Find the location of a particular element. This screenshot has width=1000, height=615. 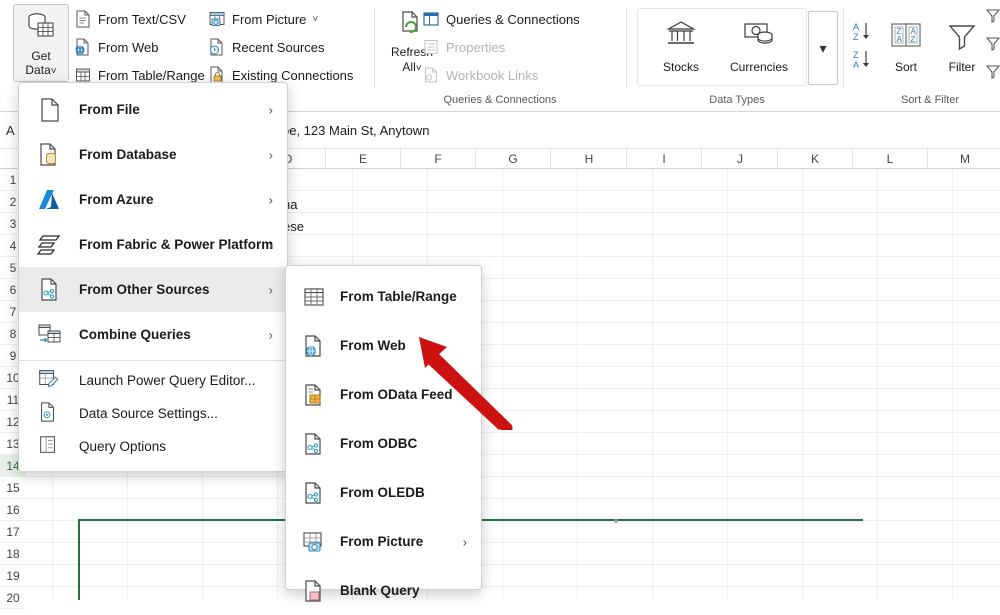

column-header-H: H is located at coordinates (589, 159).